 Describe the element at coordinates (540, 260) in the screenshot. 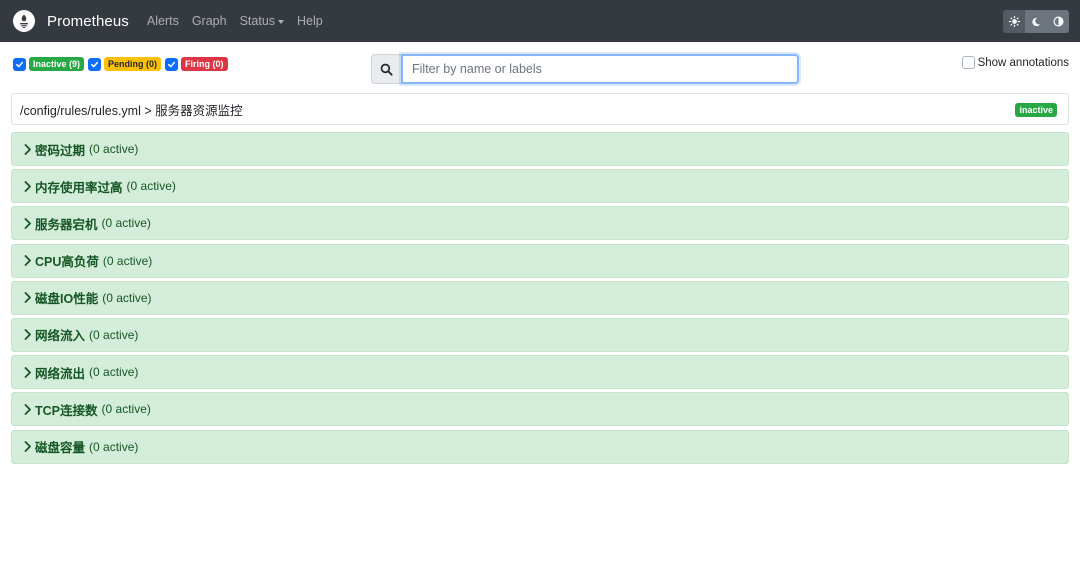

I see `rule-row: CPU高负荷 (0 active)` at that location.